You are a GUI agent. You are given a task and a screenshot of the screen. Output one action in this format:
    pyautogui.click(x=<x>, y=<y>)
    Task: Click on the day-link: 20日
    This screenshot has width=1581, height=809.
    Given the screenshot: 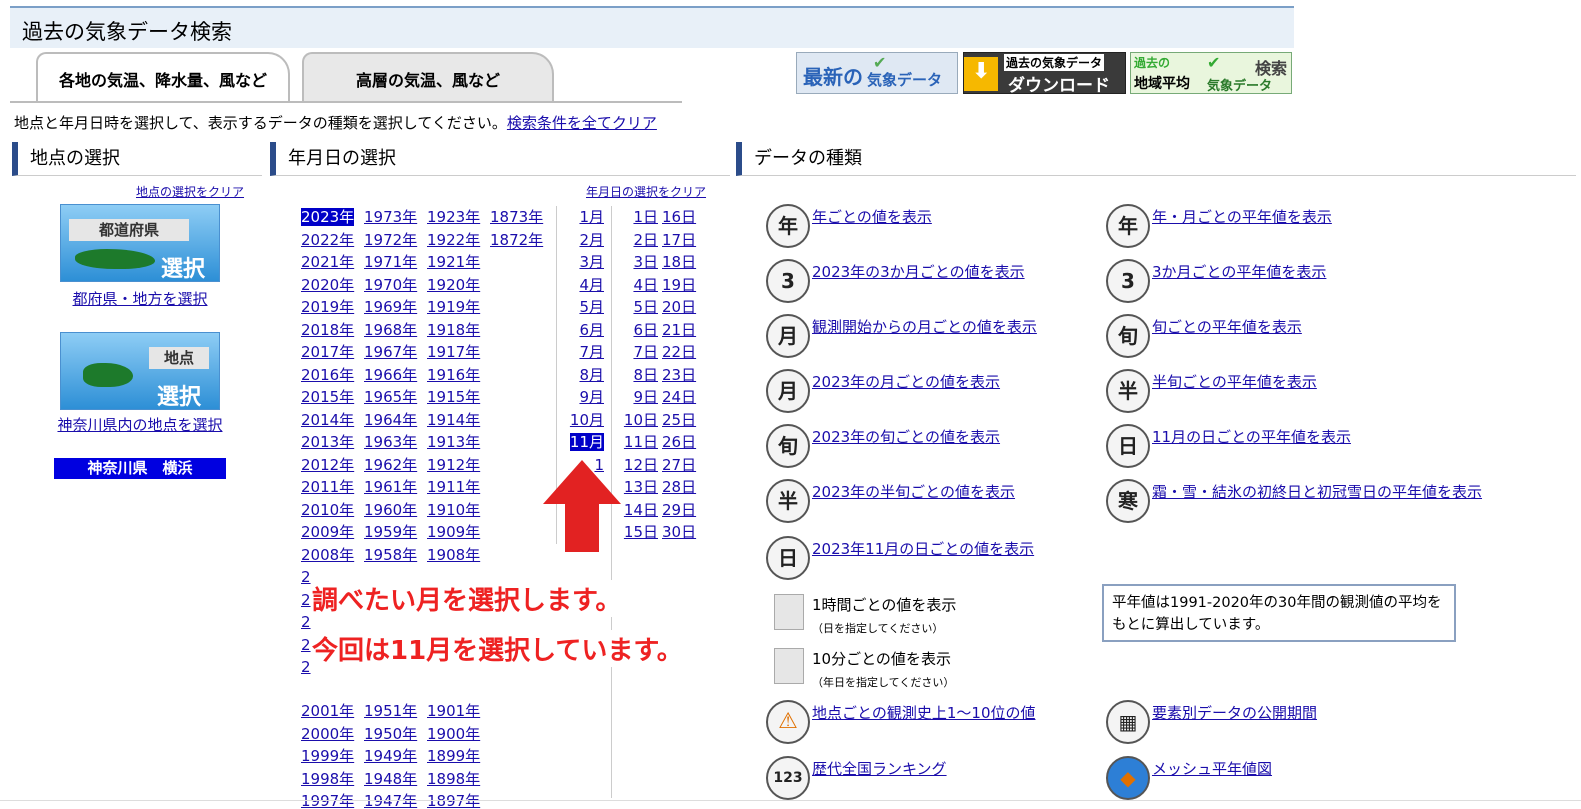 What is the action you would take?
    pyautogui.click(x=679, y=307)
    